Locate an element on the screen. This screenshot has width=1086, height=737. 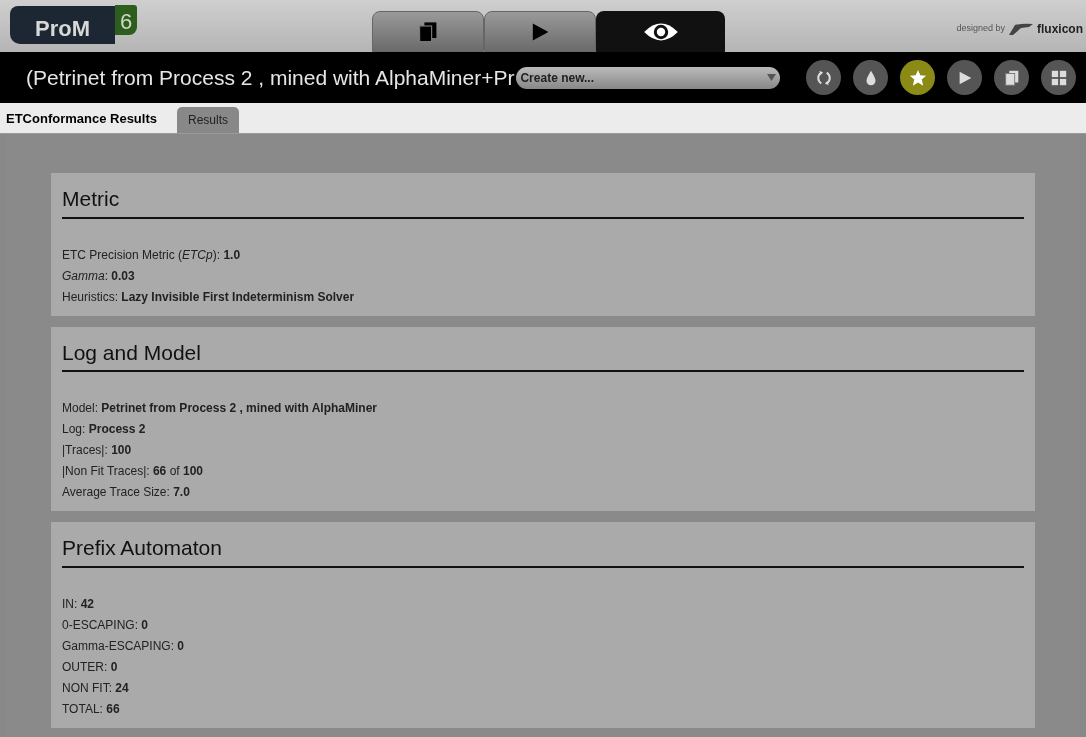
view-title: (Petrinet from Process 2 , mined with AlphaMiner+Pr is located at coordinates (270, 77).